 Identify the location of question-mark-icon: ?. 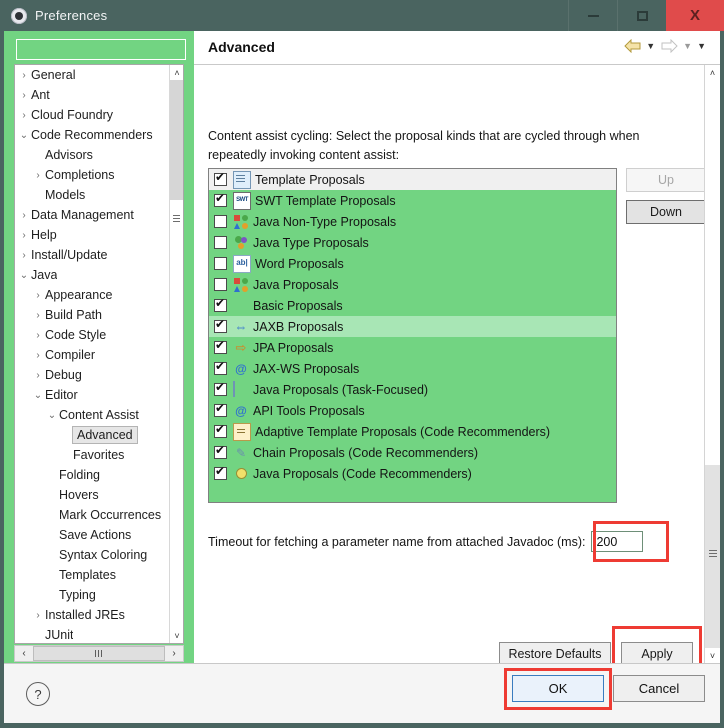
(38, 694).